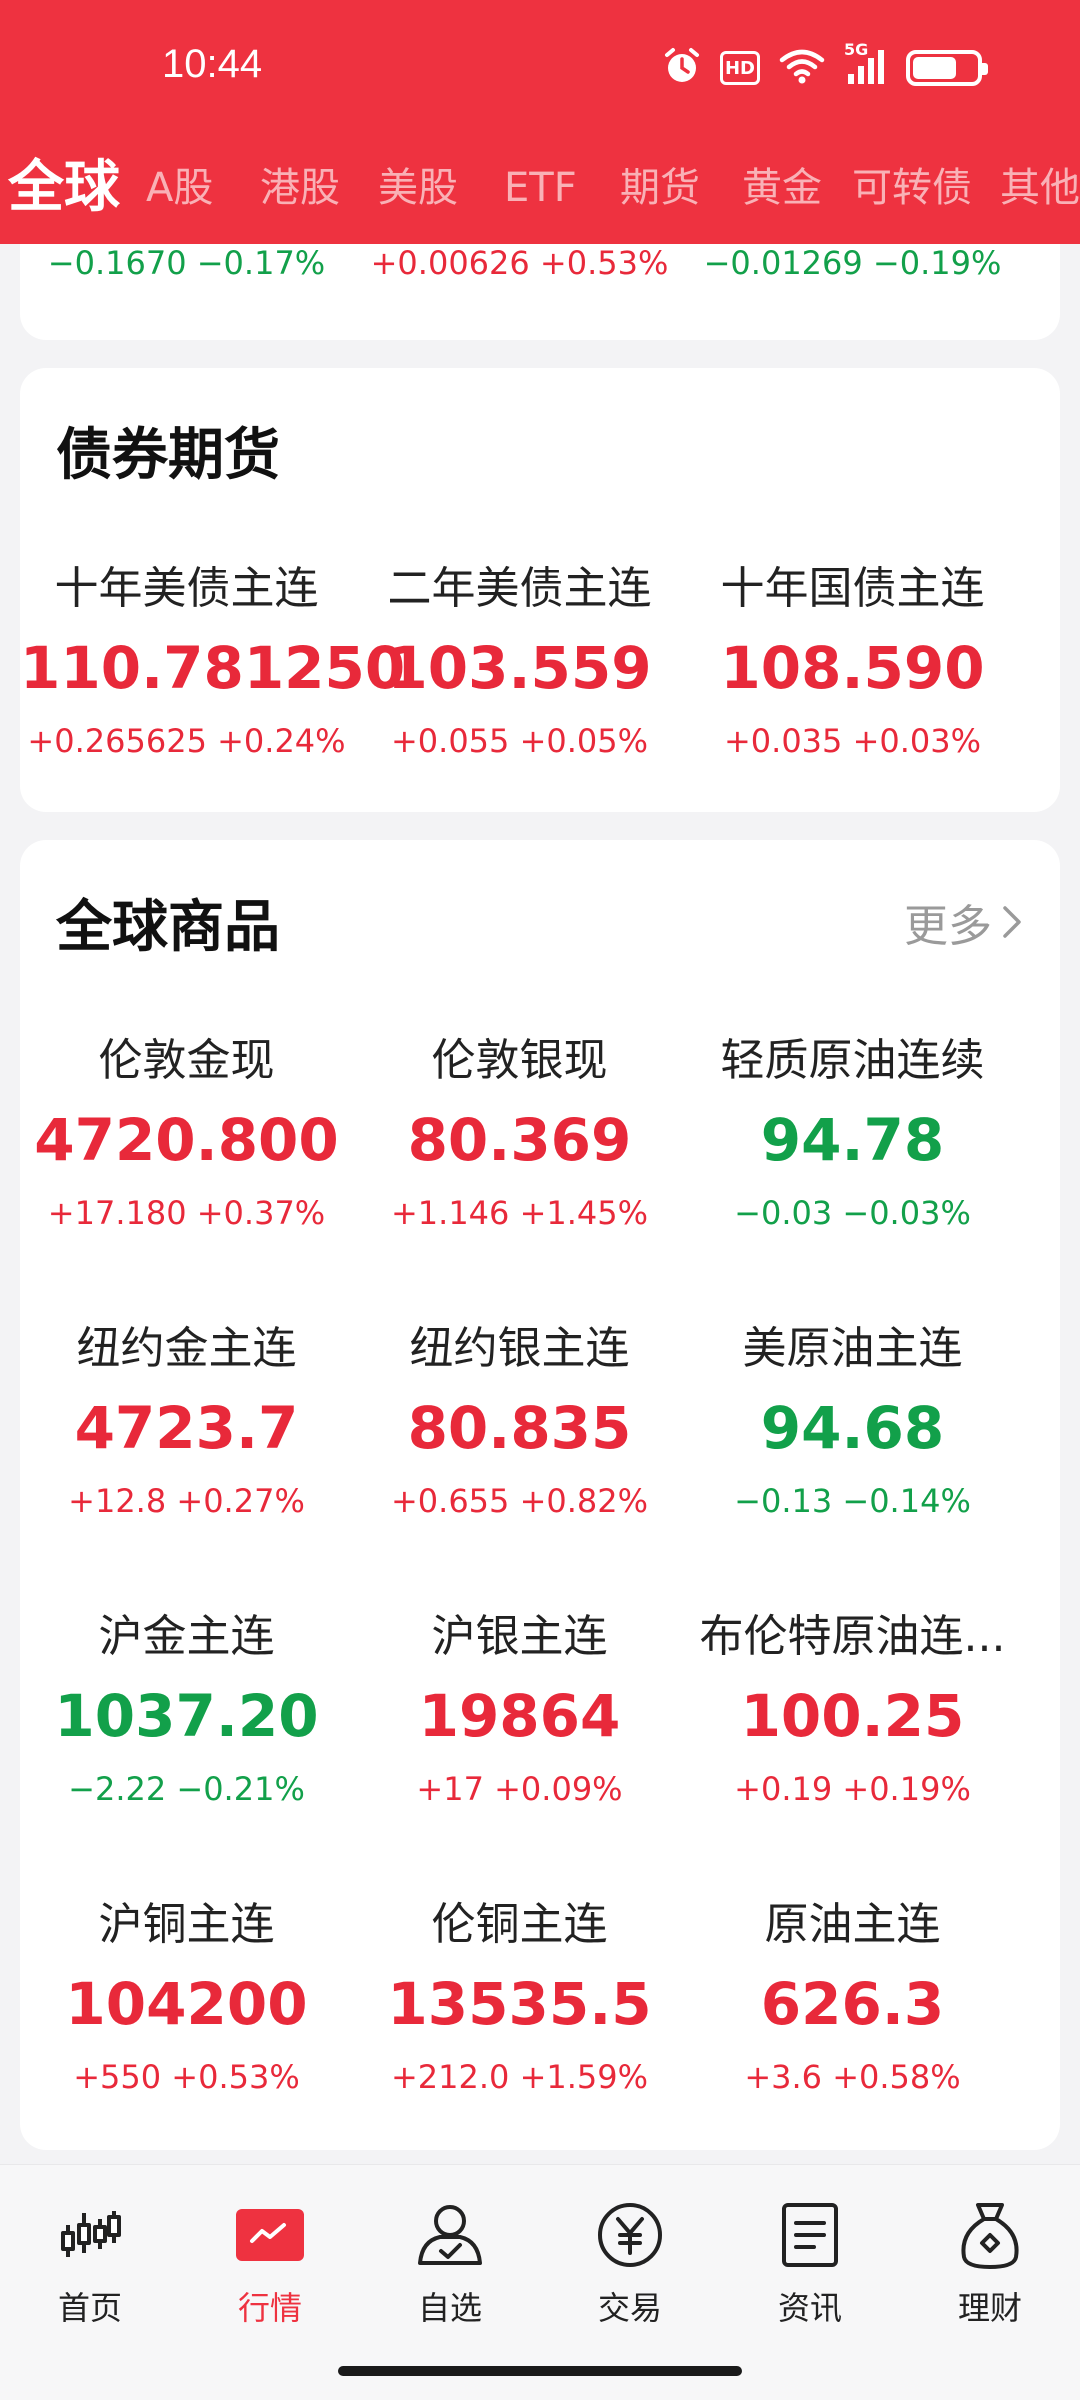 The height and width of the screenshot is (2400, 1080). I want to click on quote-item: 原油主连 626.3 +3.6 +0.58%, so click(852, 2032).